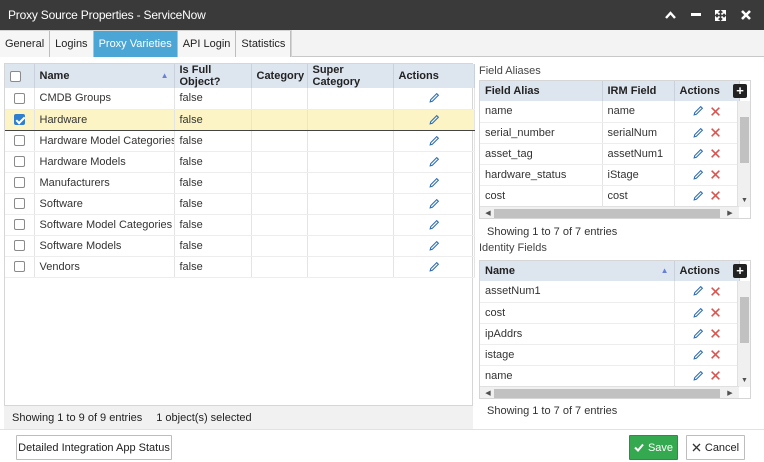 The width and height of the screenshot is (764, 462). What do you see at coordinates (740, 271) in the screenshot?
I see `add-identity-field-button: +` at bounding box center [740, 271].